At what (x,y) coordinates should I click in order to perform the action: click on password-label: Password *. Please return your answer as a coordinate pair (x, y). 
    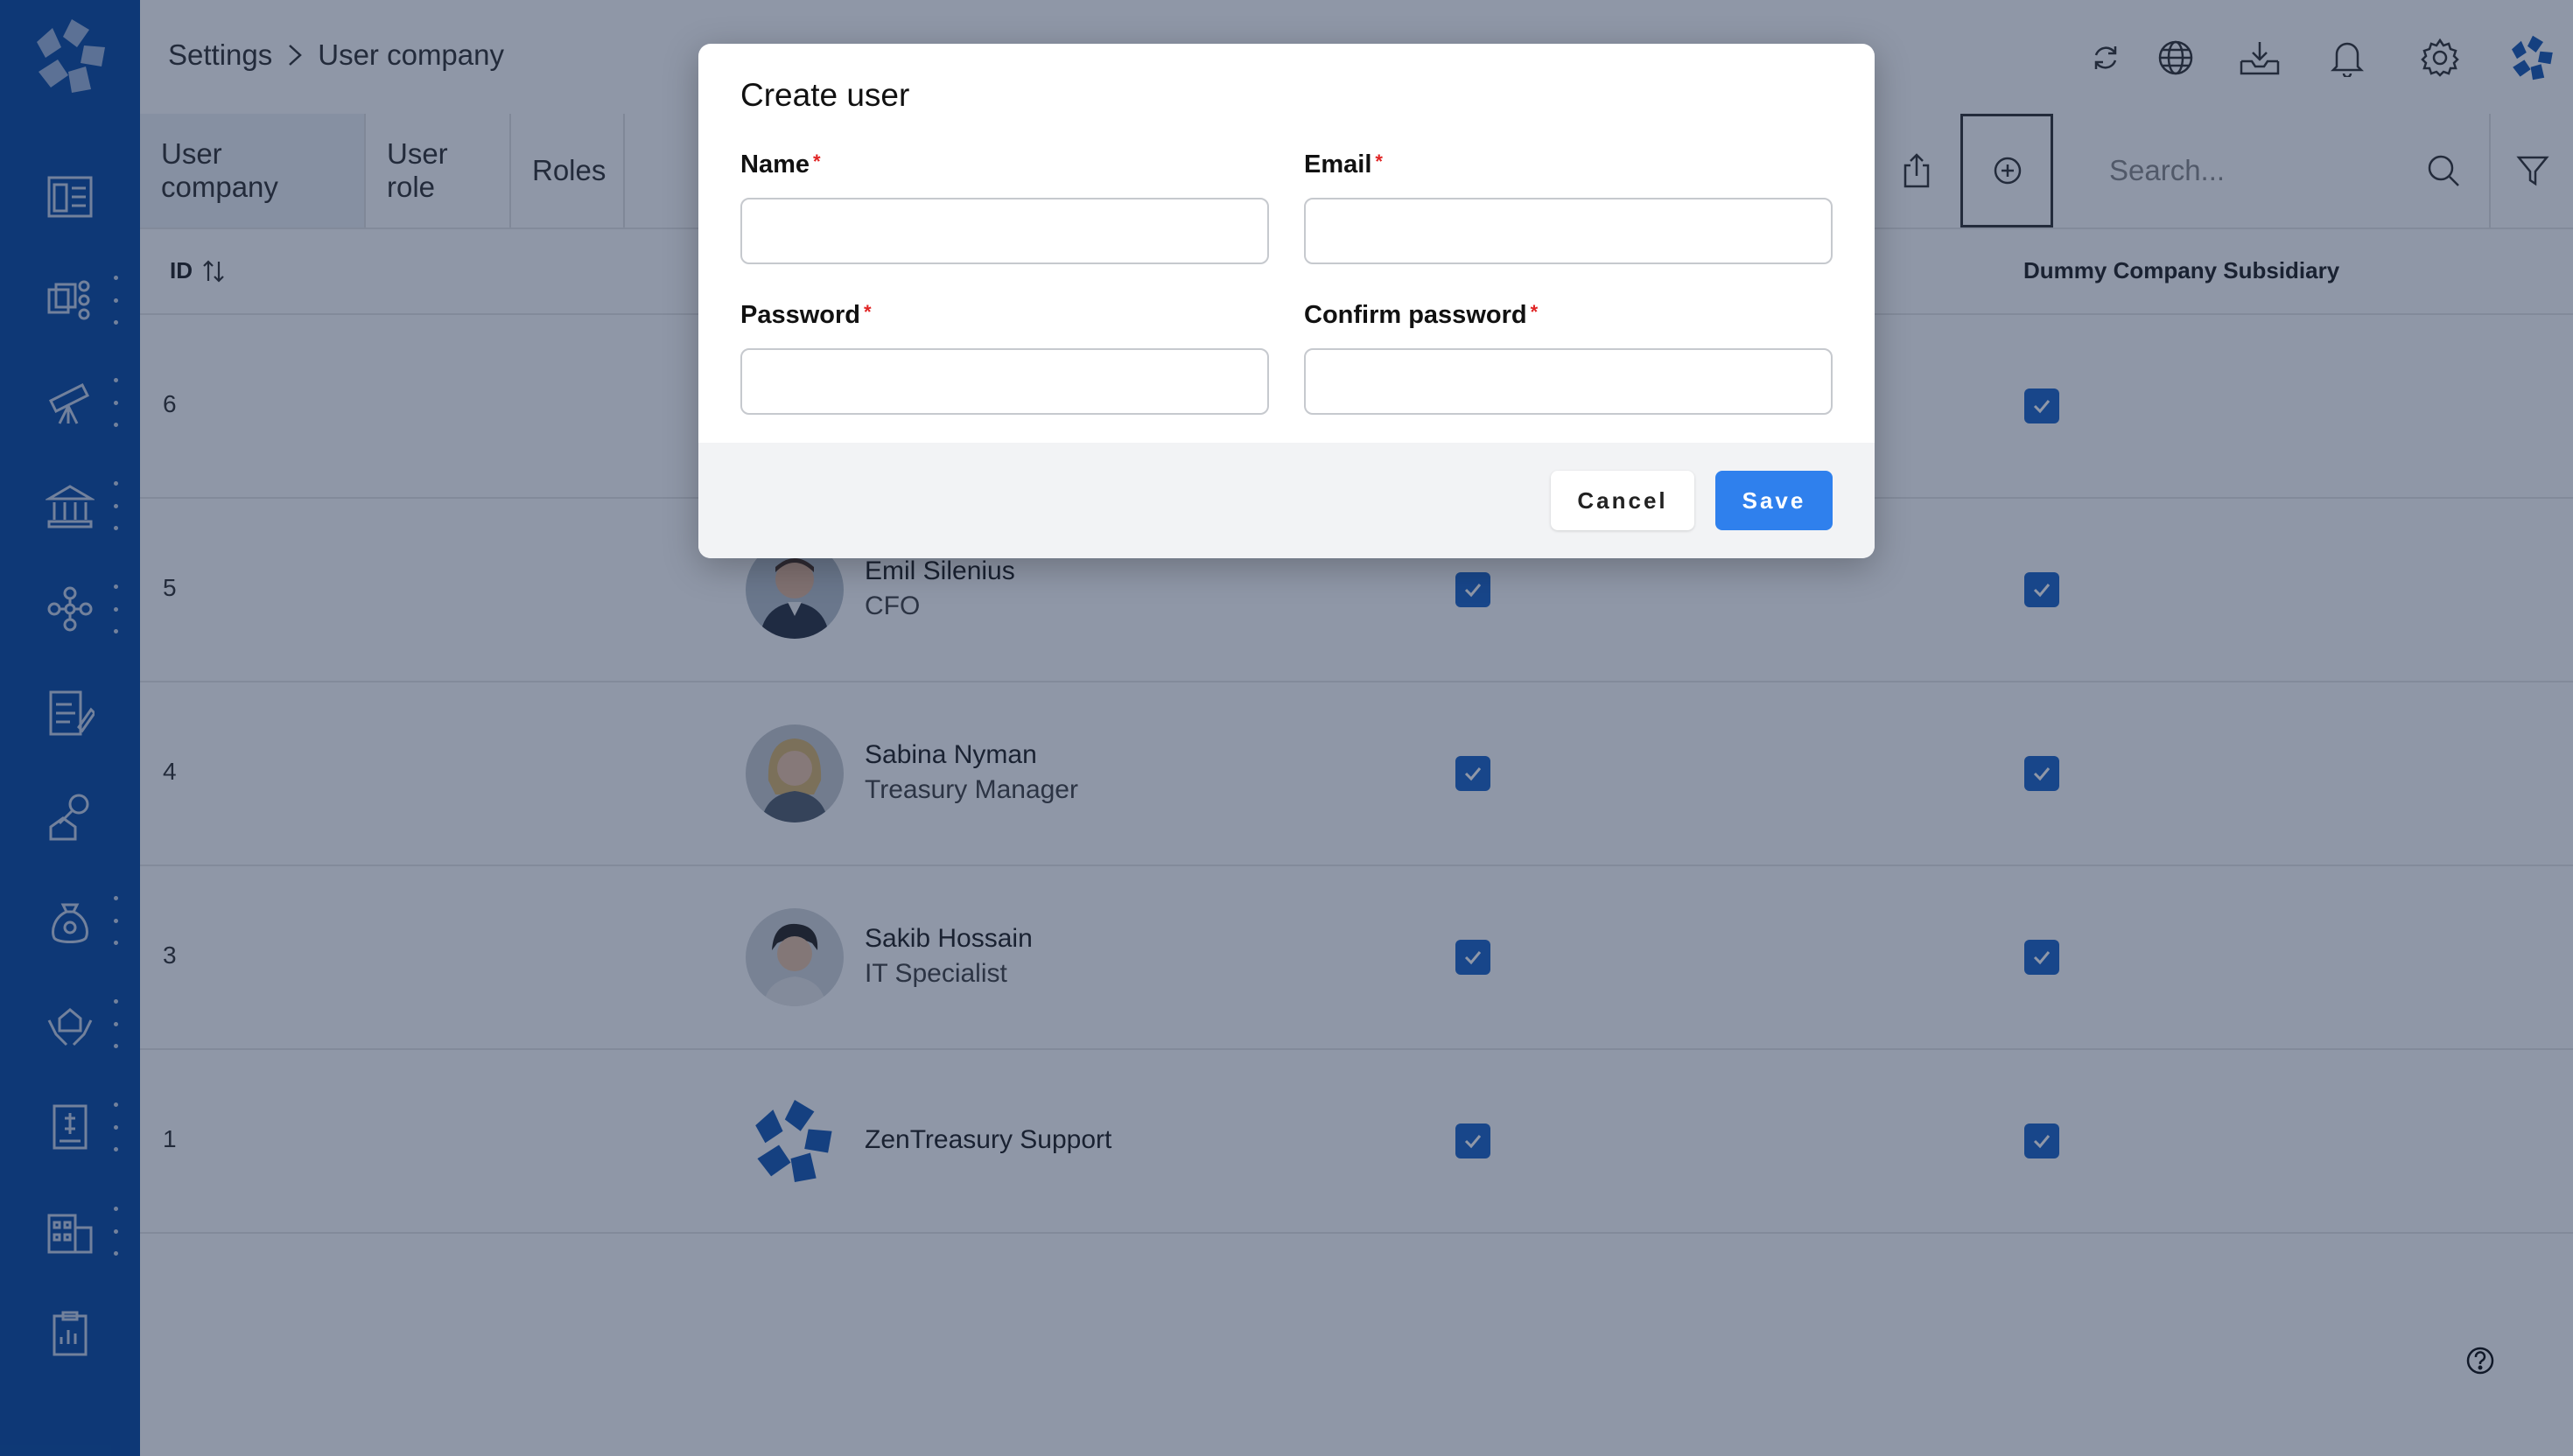
    Looking at the image, I should click on (806, 315).